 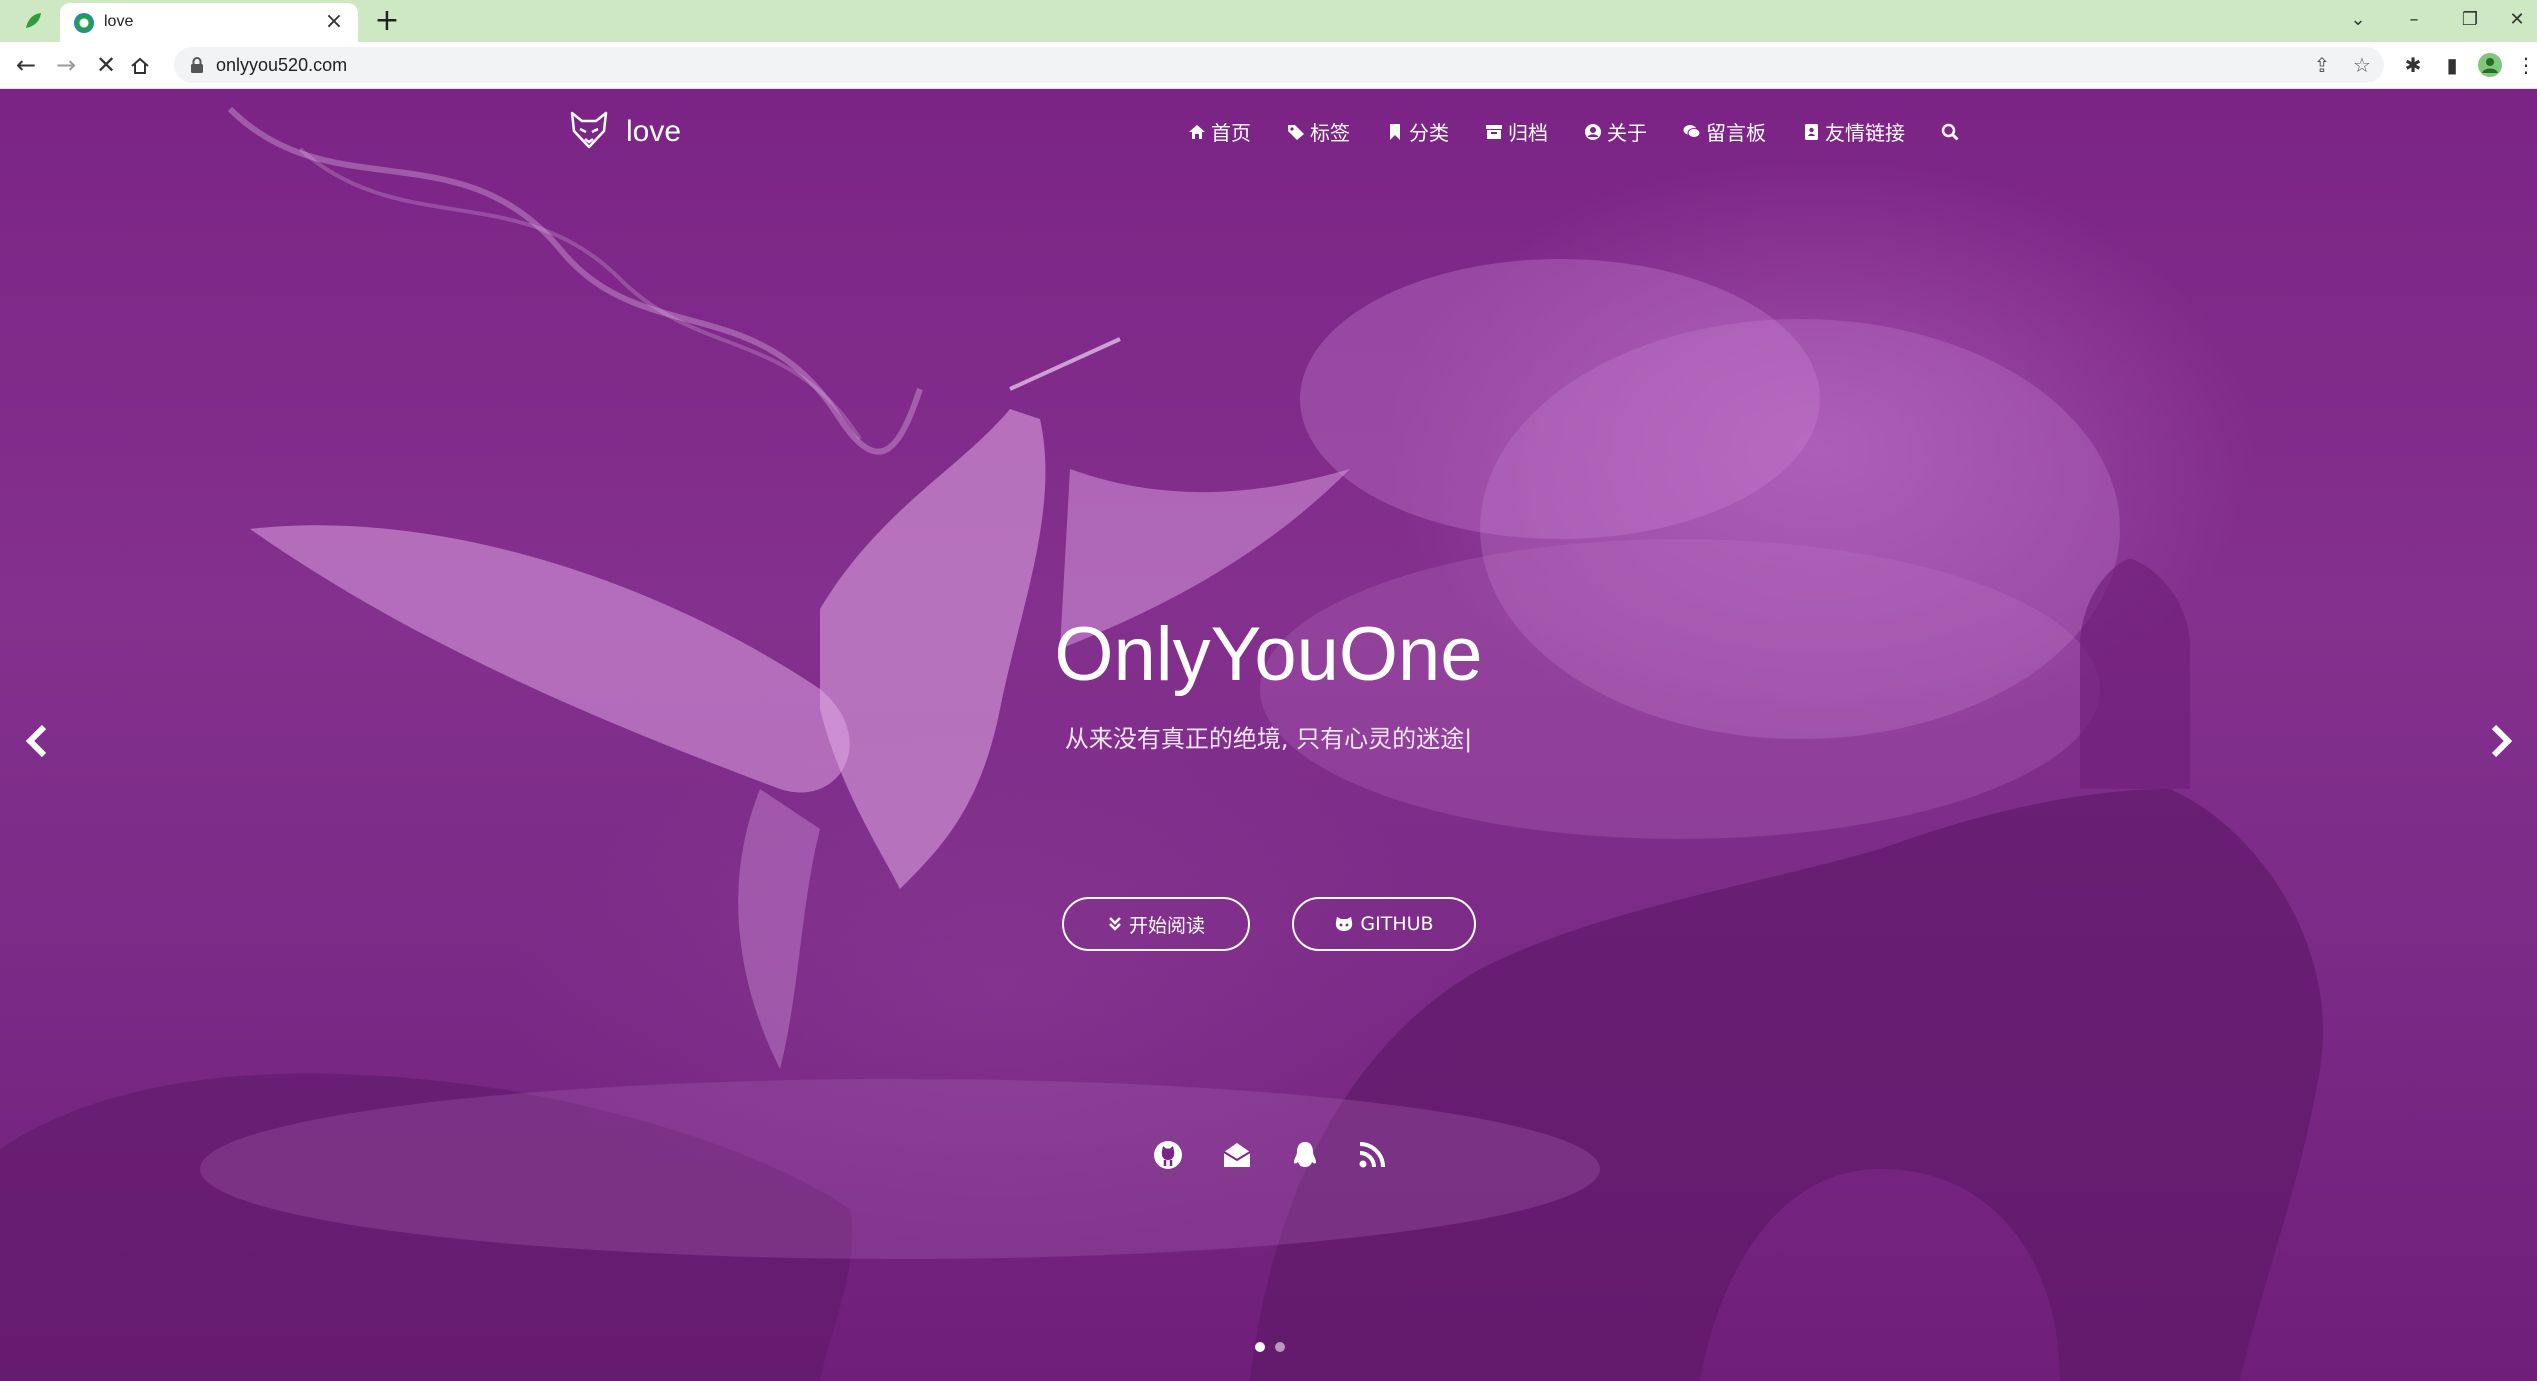 I want to click on profile-avatar-icon, so click(x=2490, y=65).